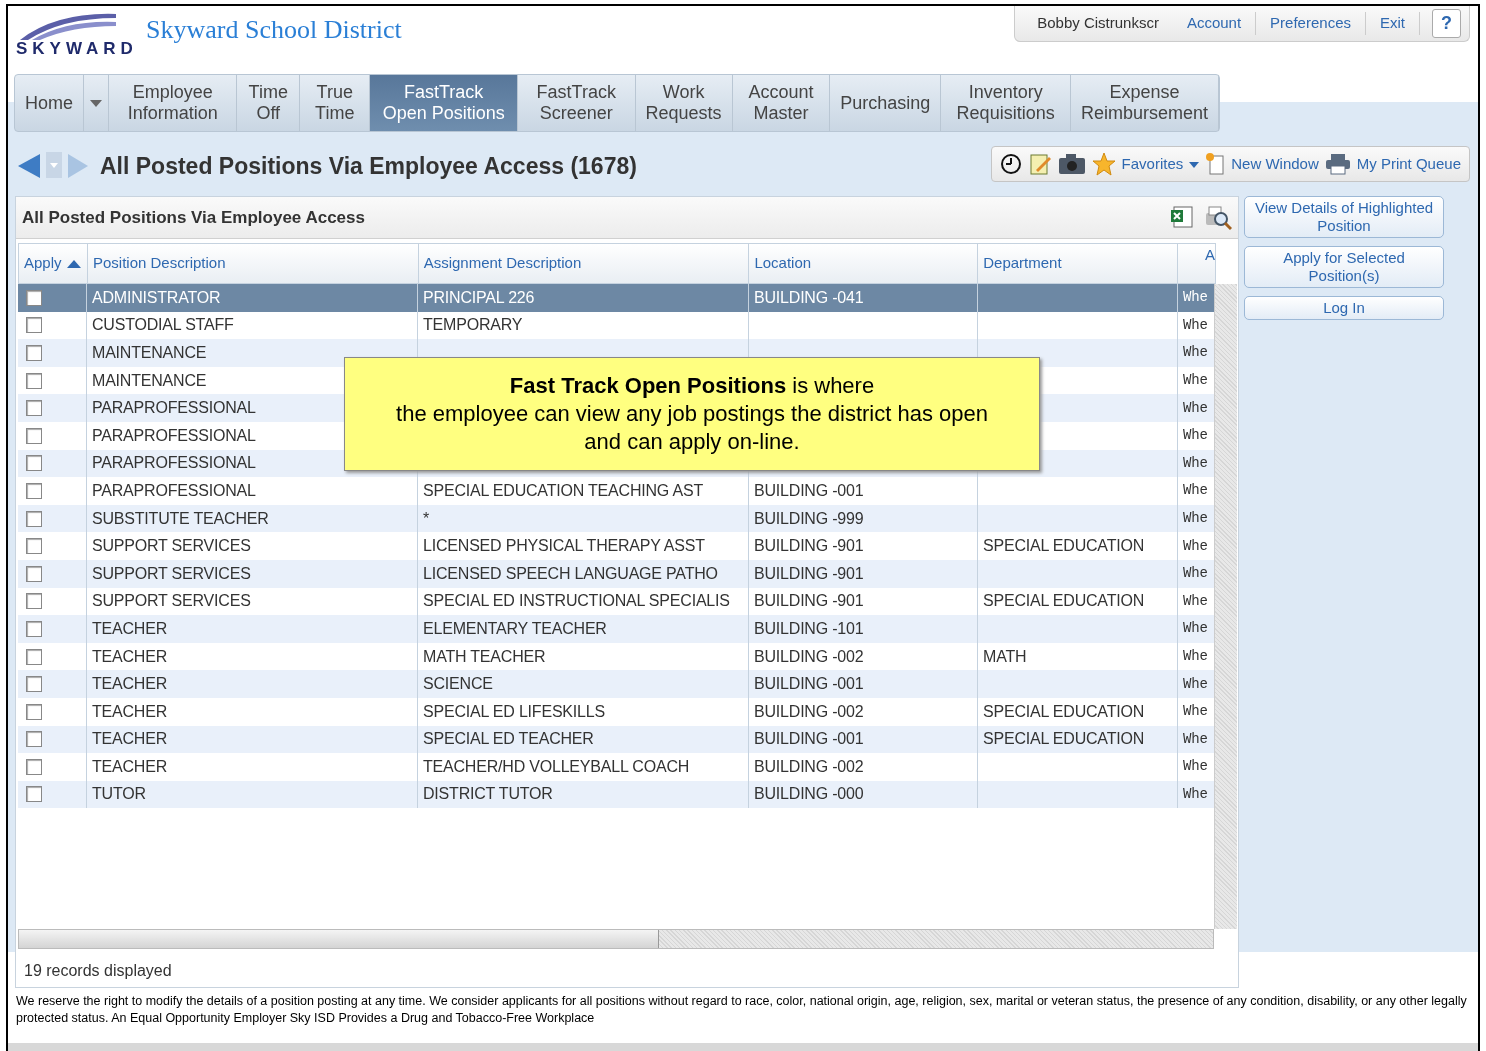  Describe the element at coordinates (809, 297) in the screenshot. I see `table-cell-text: BUILDING -041` at that location.